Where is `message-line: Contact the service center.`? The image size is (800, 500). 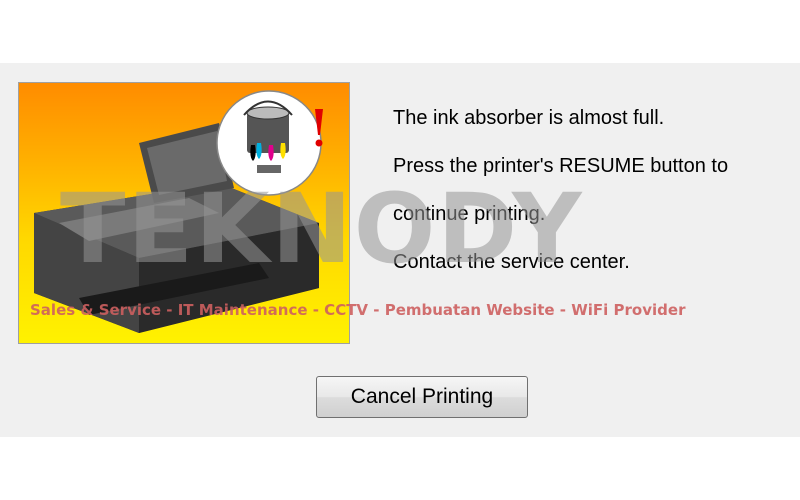
message-line: Contact the service center. is located at coordinates (511, 262).